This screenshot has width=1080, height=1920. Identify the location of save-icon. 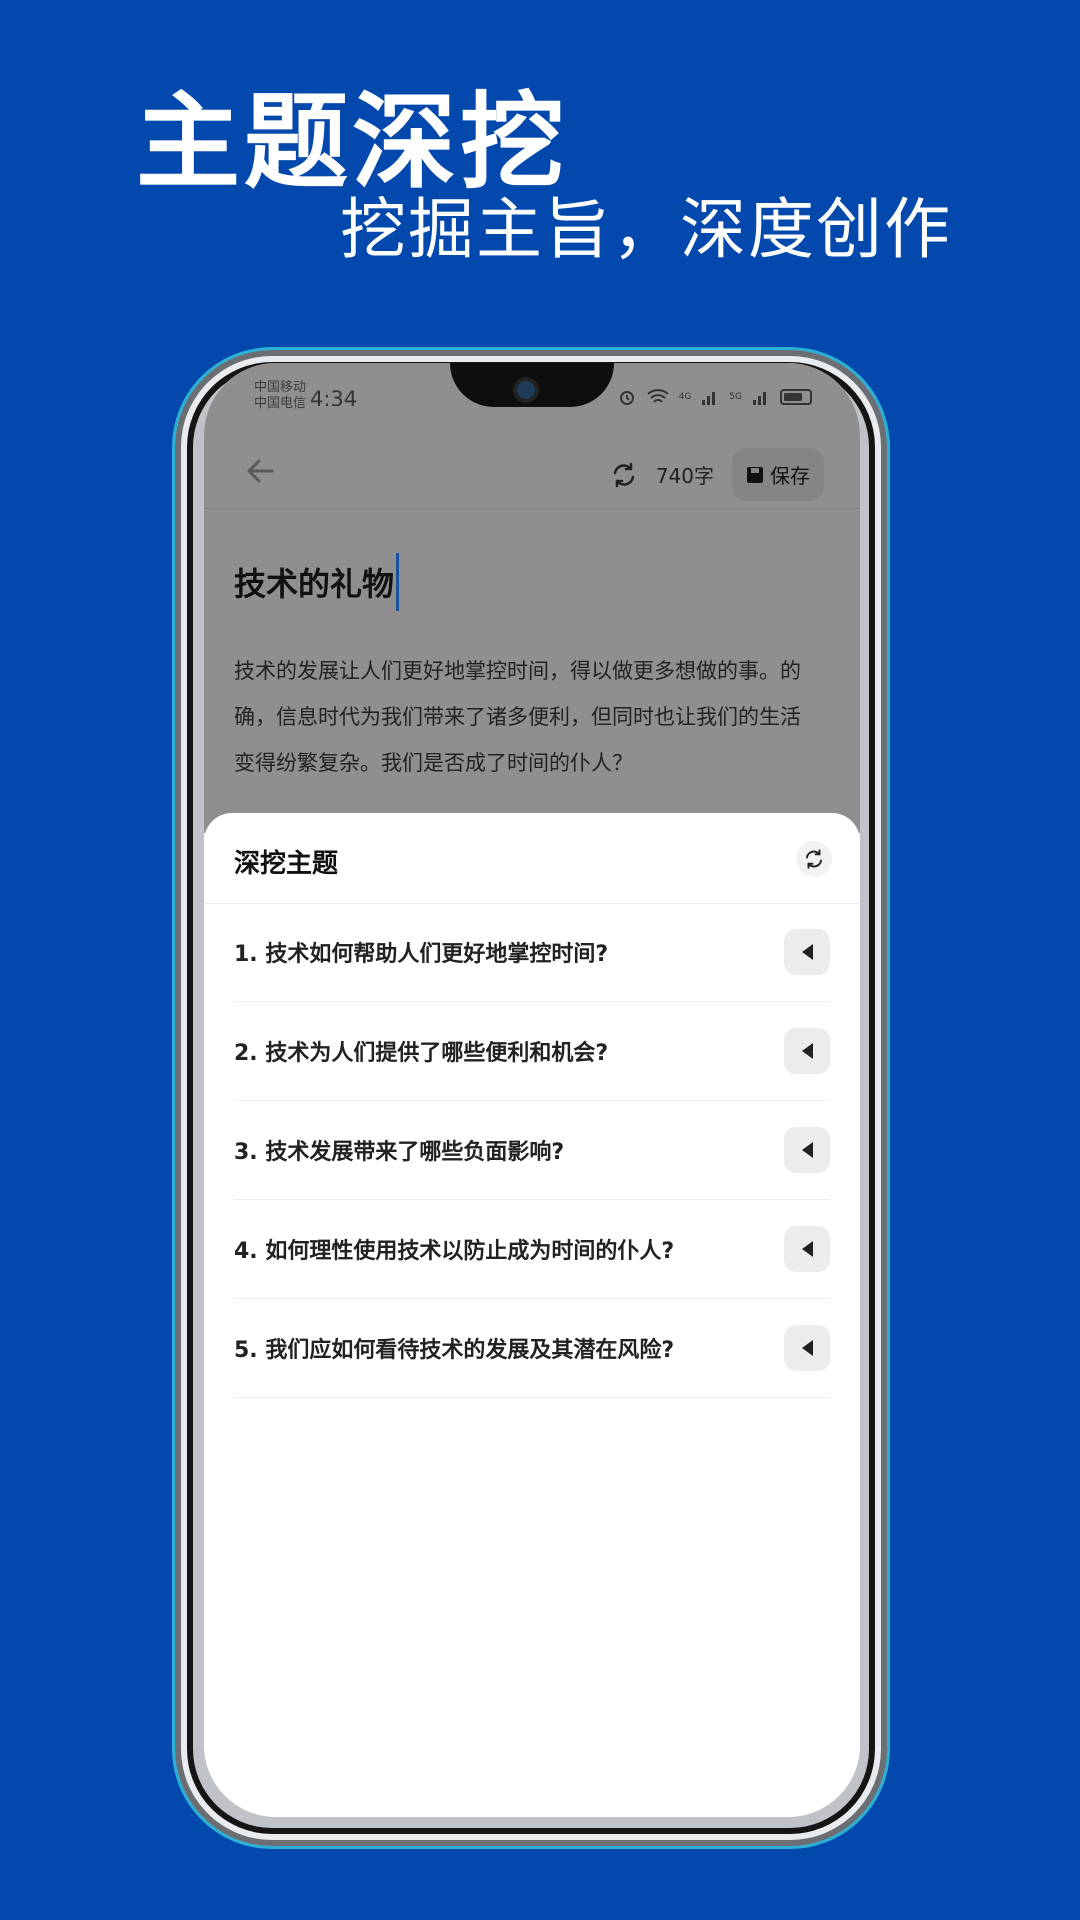
(755, 474).